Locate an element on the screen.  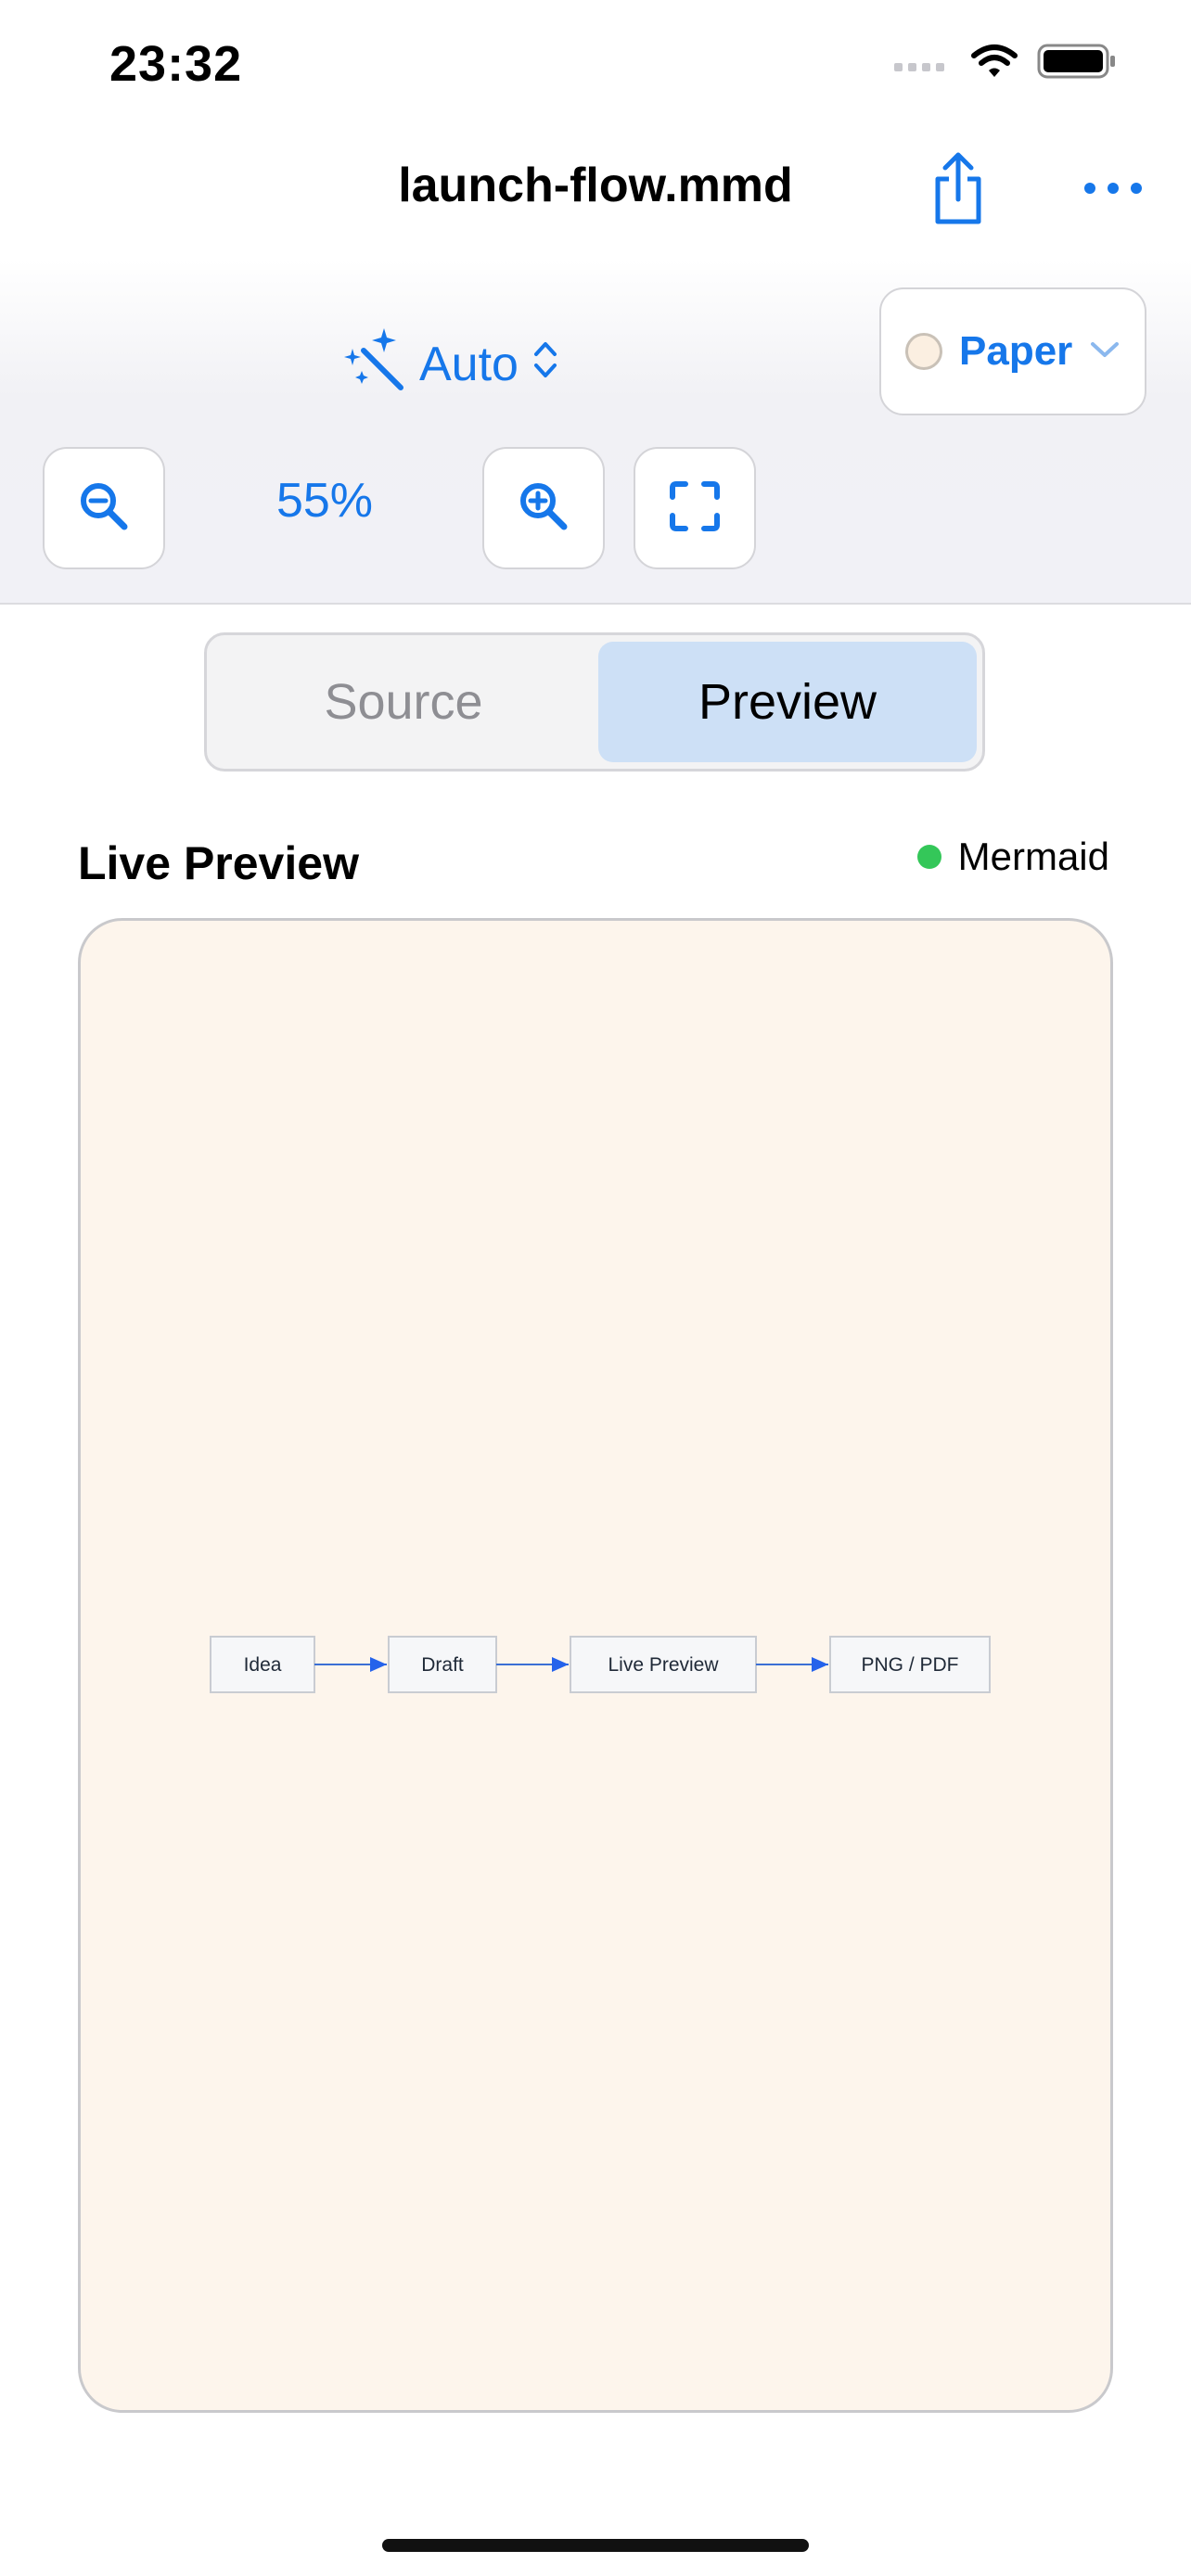
fit-to-screen-button is located at coordinates (695, 508).